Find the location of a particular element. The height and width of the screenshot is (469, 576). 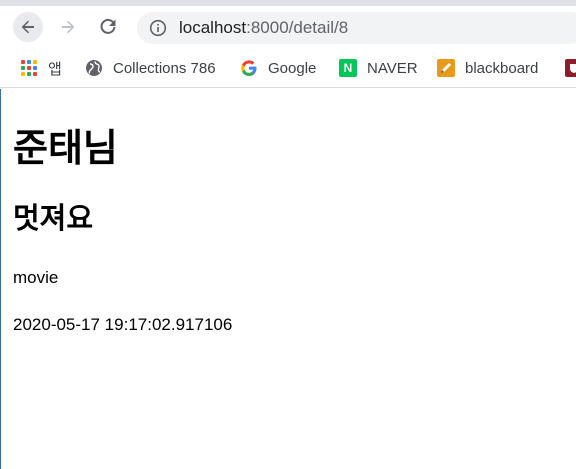

bookmark-label: Google is located at coordinates (292, 68).